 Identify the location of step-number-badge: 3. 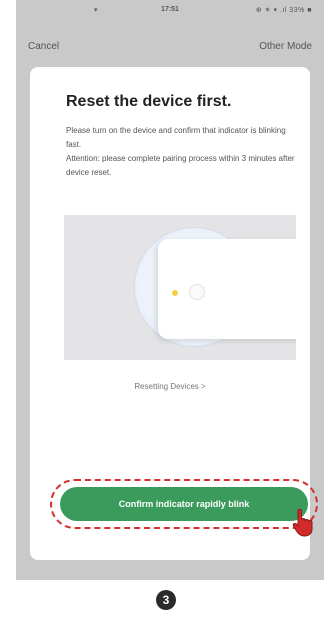
(166, 600).